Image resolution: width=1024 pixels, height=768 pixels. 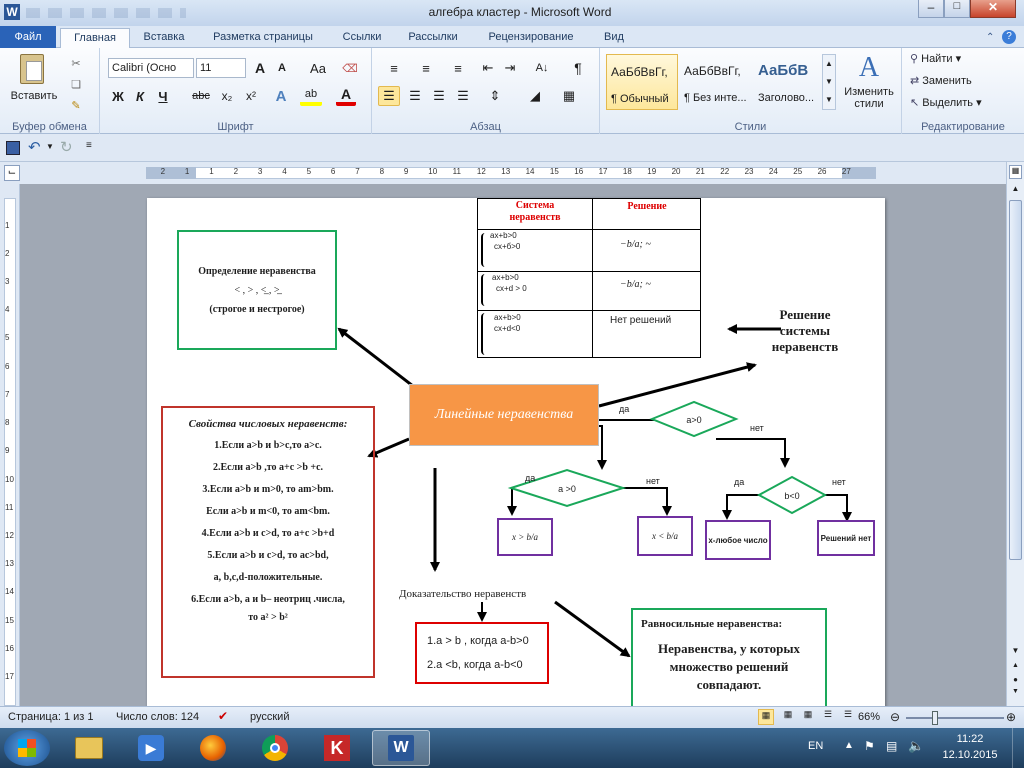 What do you see at coordinates (495, 96) in the screenshot?
I see `line-spacing-icon: ⇕` at bounding box center [495, 96].